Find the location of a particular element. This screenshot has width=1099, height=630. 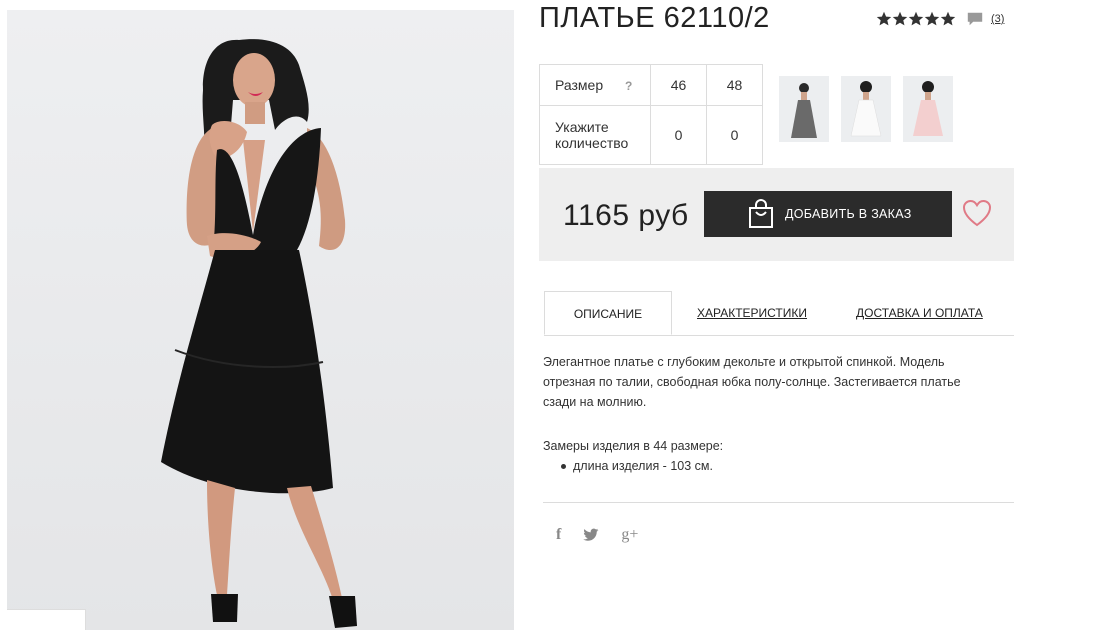

purchase-box: 1165 руб ДОБАВИТЬ В ЗАКАЗ is located at coordinates (776, 214).